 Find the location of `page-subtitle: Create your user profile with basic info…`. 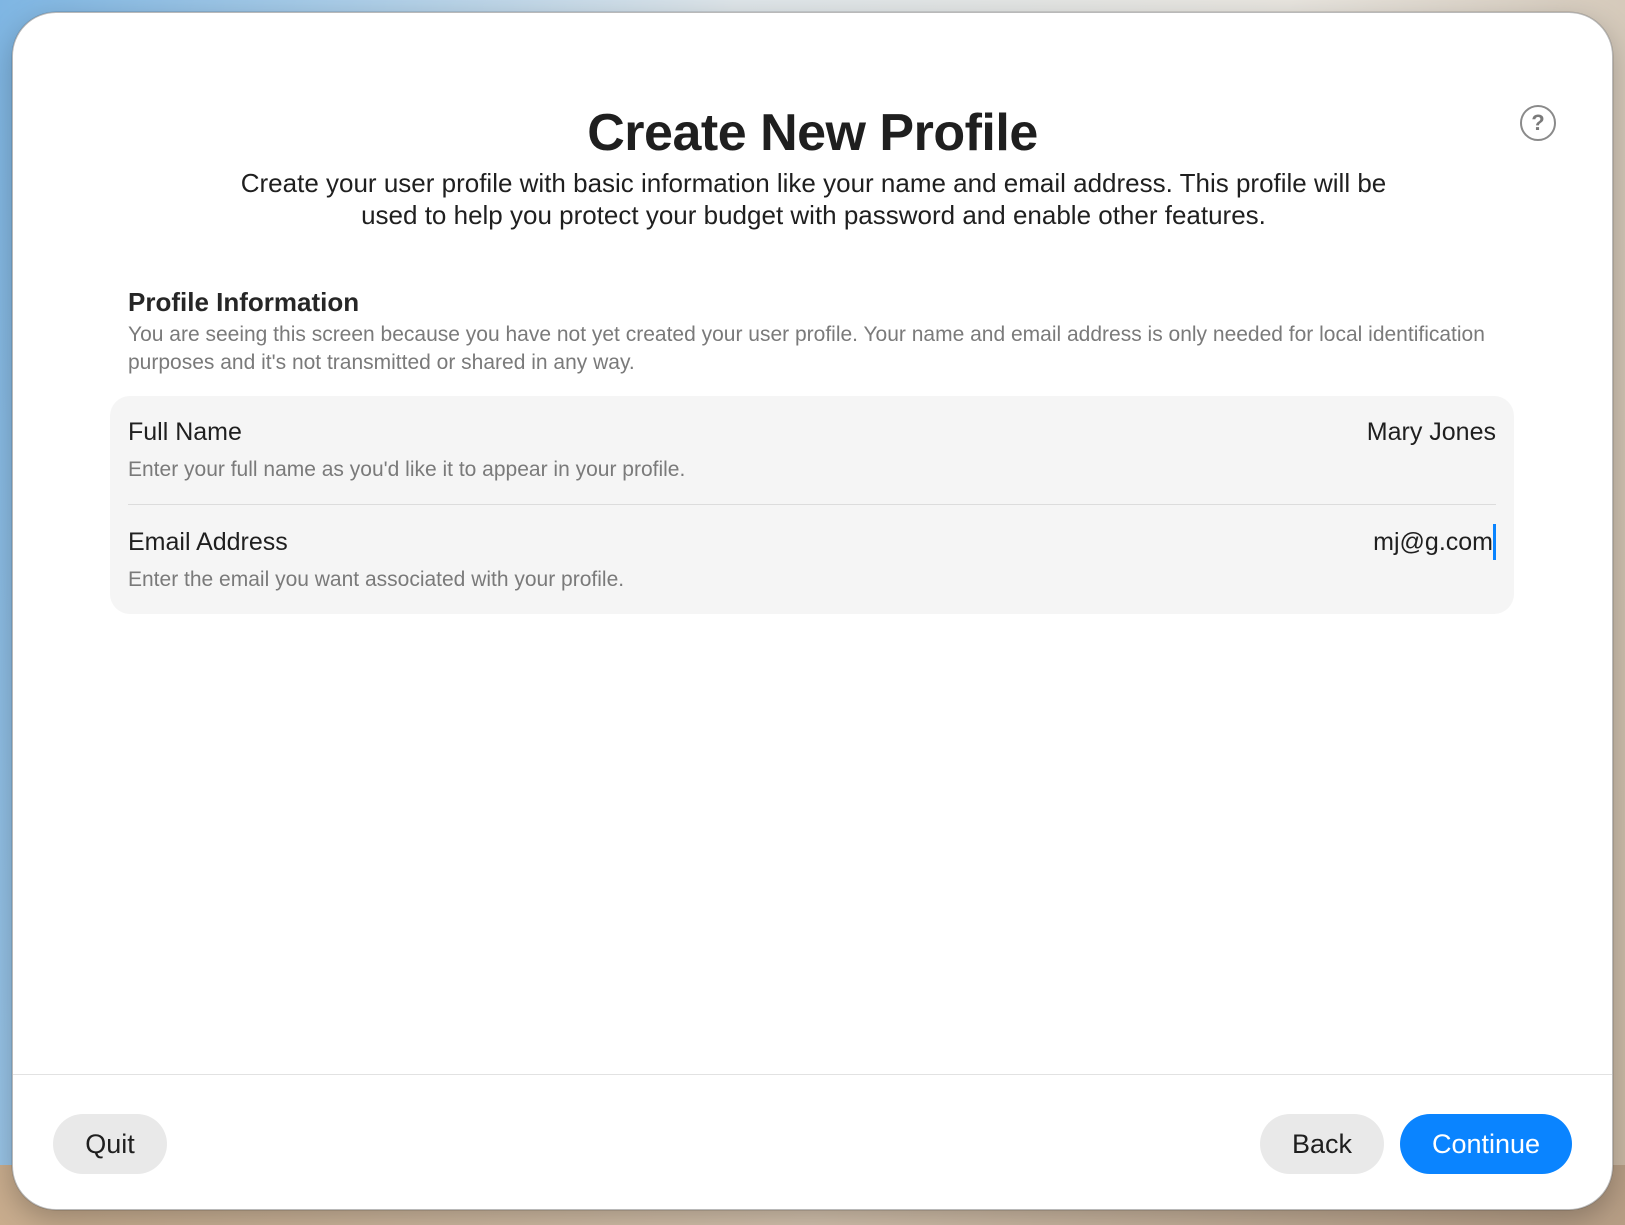

page-subtitle: Create your user profile with basic info… is located at coordinates (813, 199).